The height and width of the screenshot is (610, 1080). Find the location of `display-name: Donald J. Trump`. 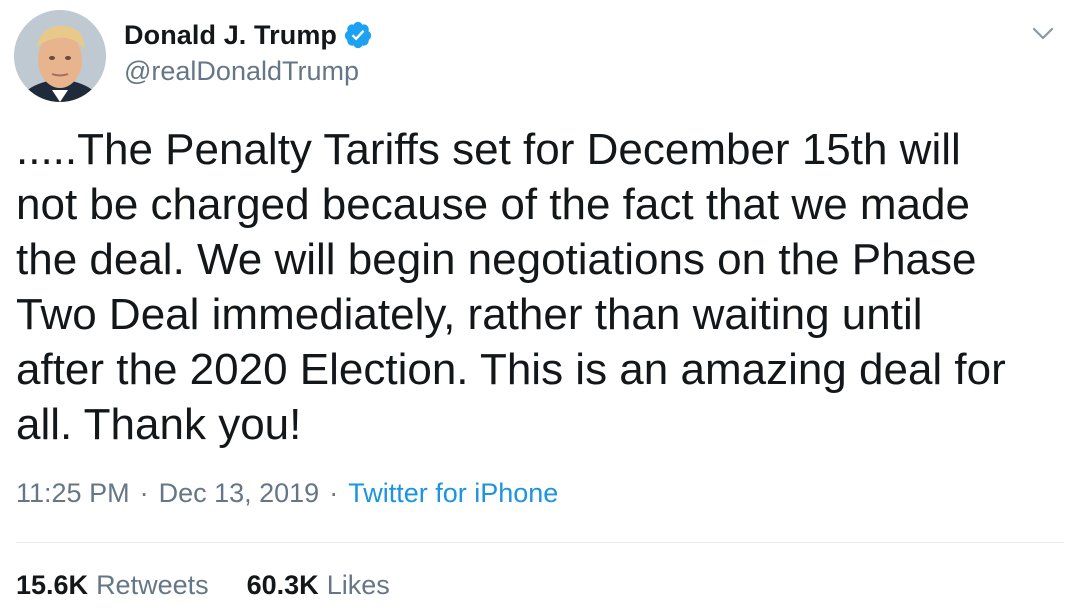

display-name: Donald J. Trump is located at coordinates (230, 35).